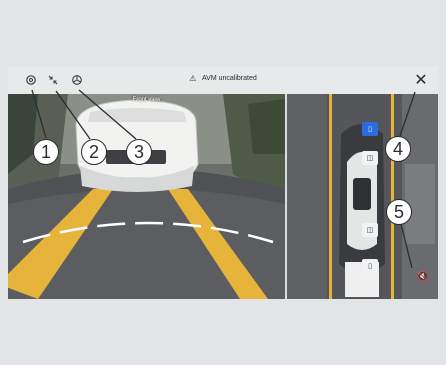  I want to click on callout-2: 2, so click(94, 152).